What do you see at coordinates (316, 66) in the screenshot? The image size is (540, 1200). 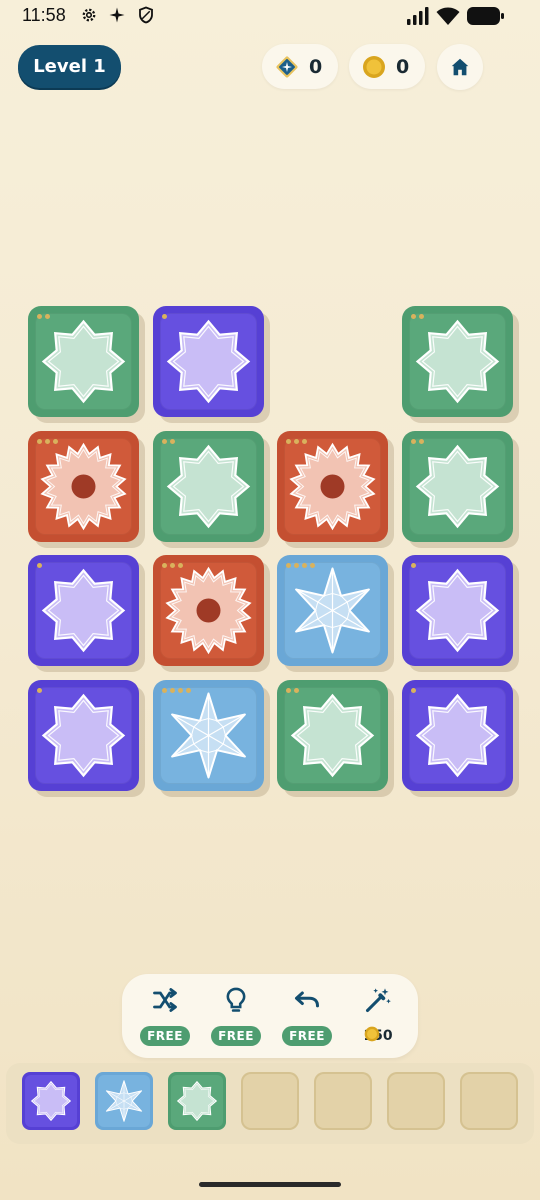 I see `gem-count: 0` at bounding box center [316, 66].